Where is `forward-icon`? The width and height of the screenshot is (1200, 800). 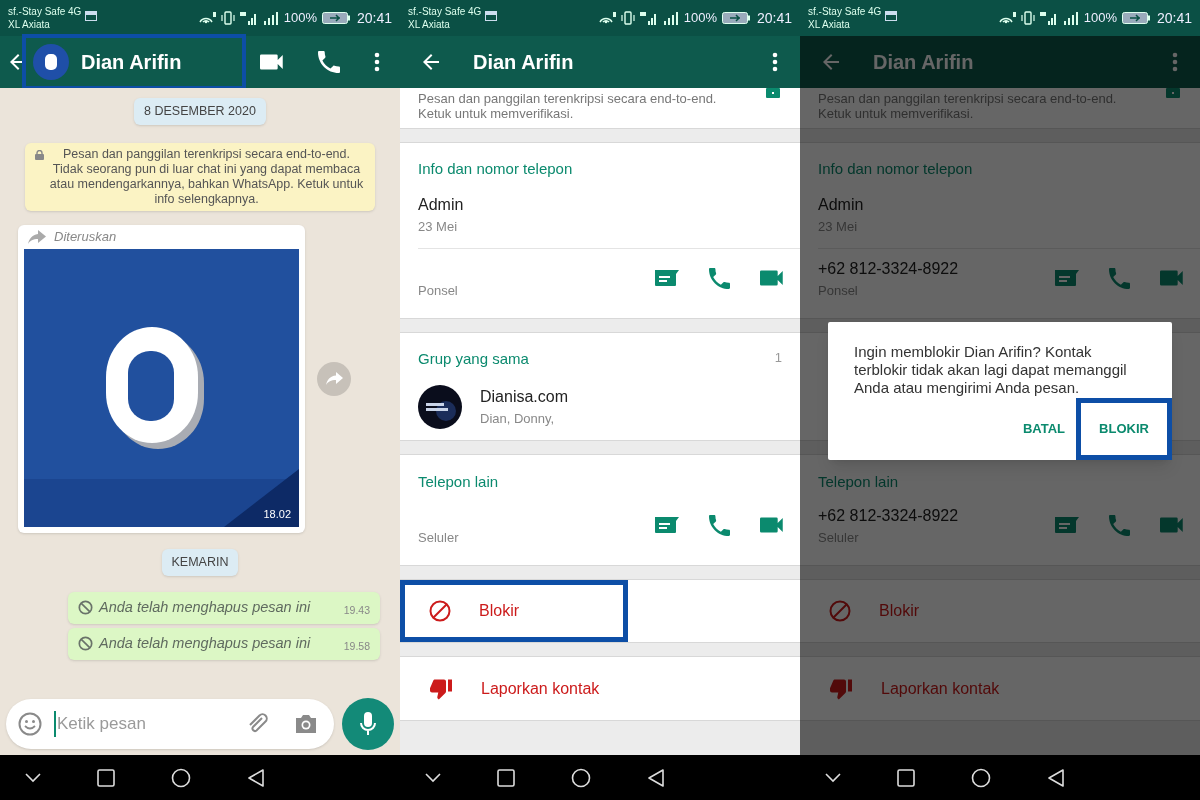
forward-icon is located at coordinates (37, 236).